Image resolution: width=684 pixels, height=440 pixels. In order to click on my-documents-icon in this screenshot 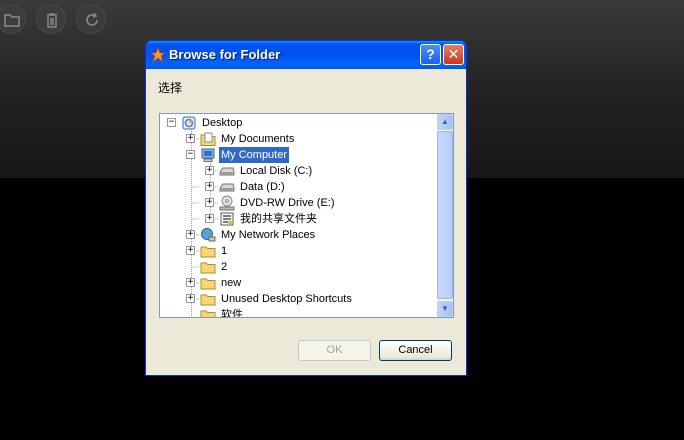, I will do `click(208, 139)`.